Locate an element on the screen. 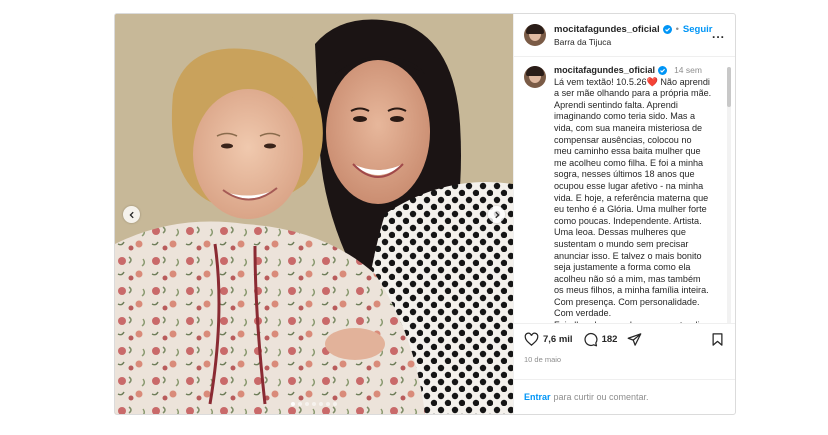 Image resolution: width=828 pixels, height=435 pixels. save-button is located at coordinates (717, 339).